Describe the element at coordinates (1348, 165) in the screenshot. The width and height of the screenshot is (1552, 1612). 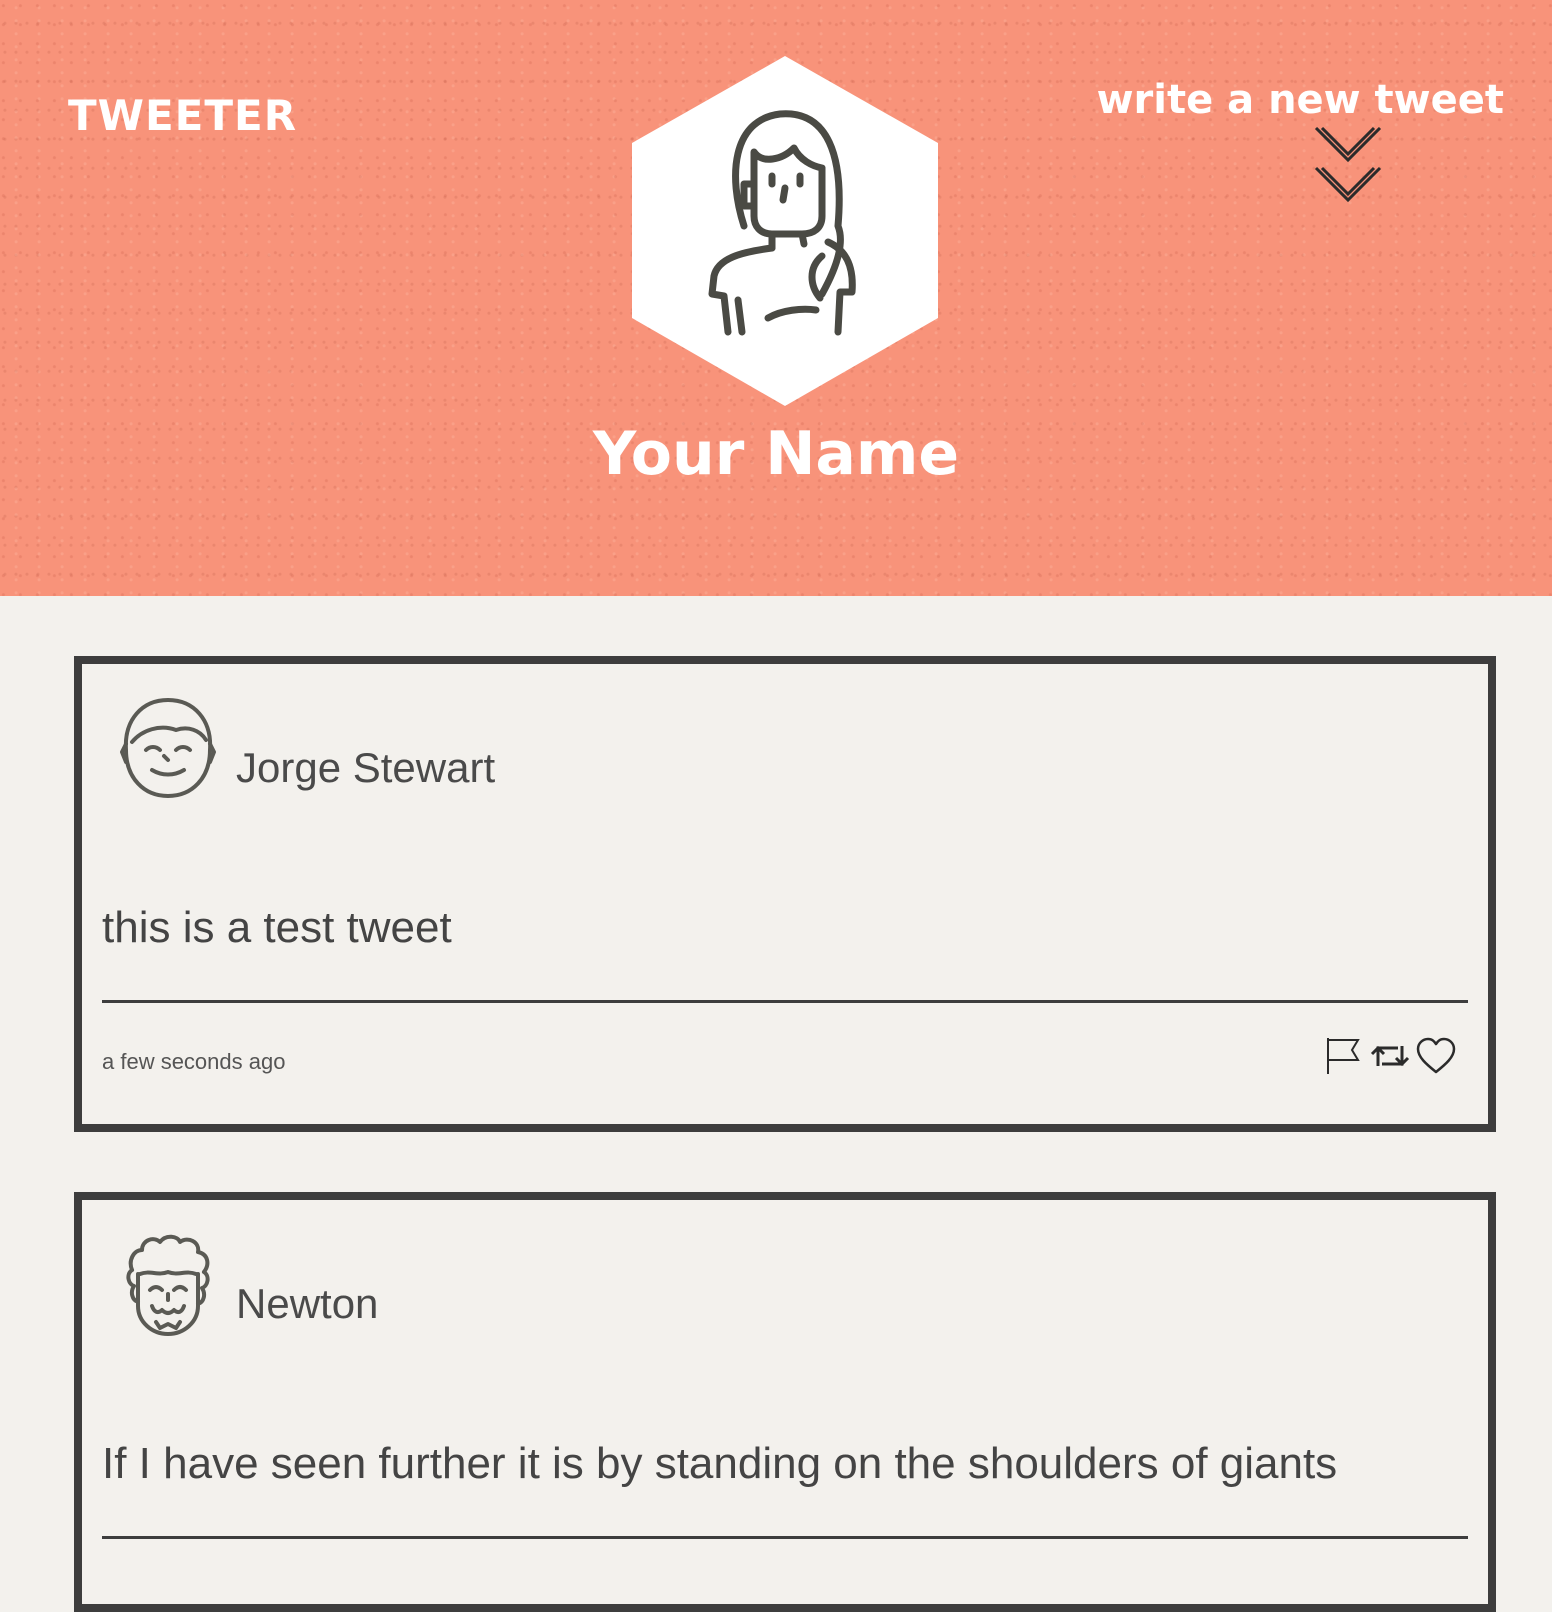
I see `double-chevron-down-icon` at that location.